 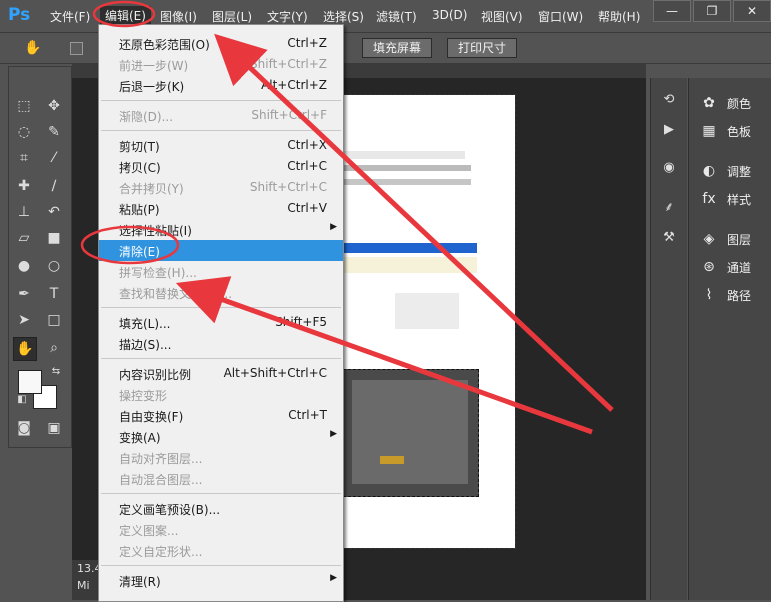 I want to click on edit-menu-item: 选择性粘贴(I) ▶, so click(x=221, y=229).